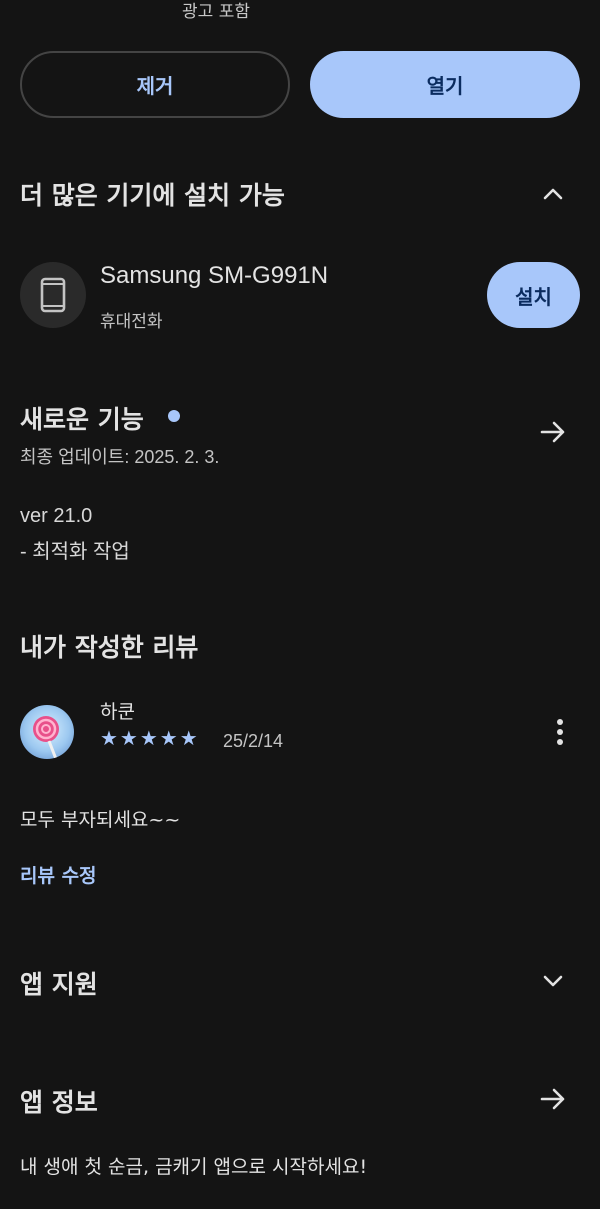 The image size is (600, 1209). I want to click on collapse-button, so click(553, 194).